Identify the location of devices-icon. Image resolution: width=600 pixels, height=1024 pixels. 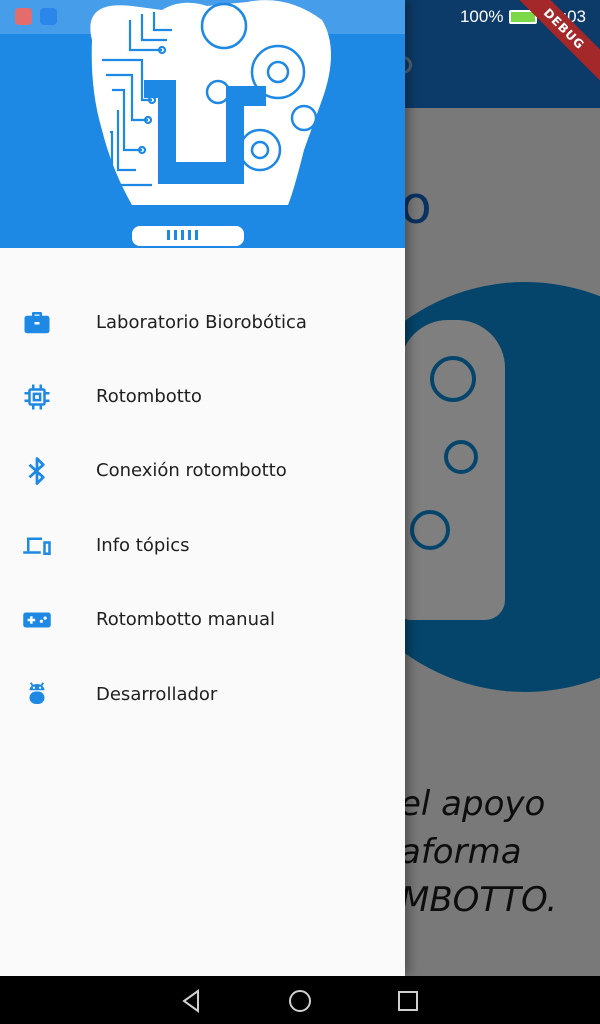
(48, 545).